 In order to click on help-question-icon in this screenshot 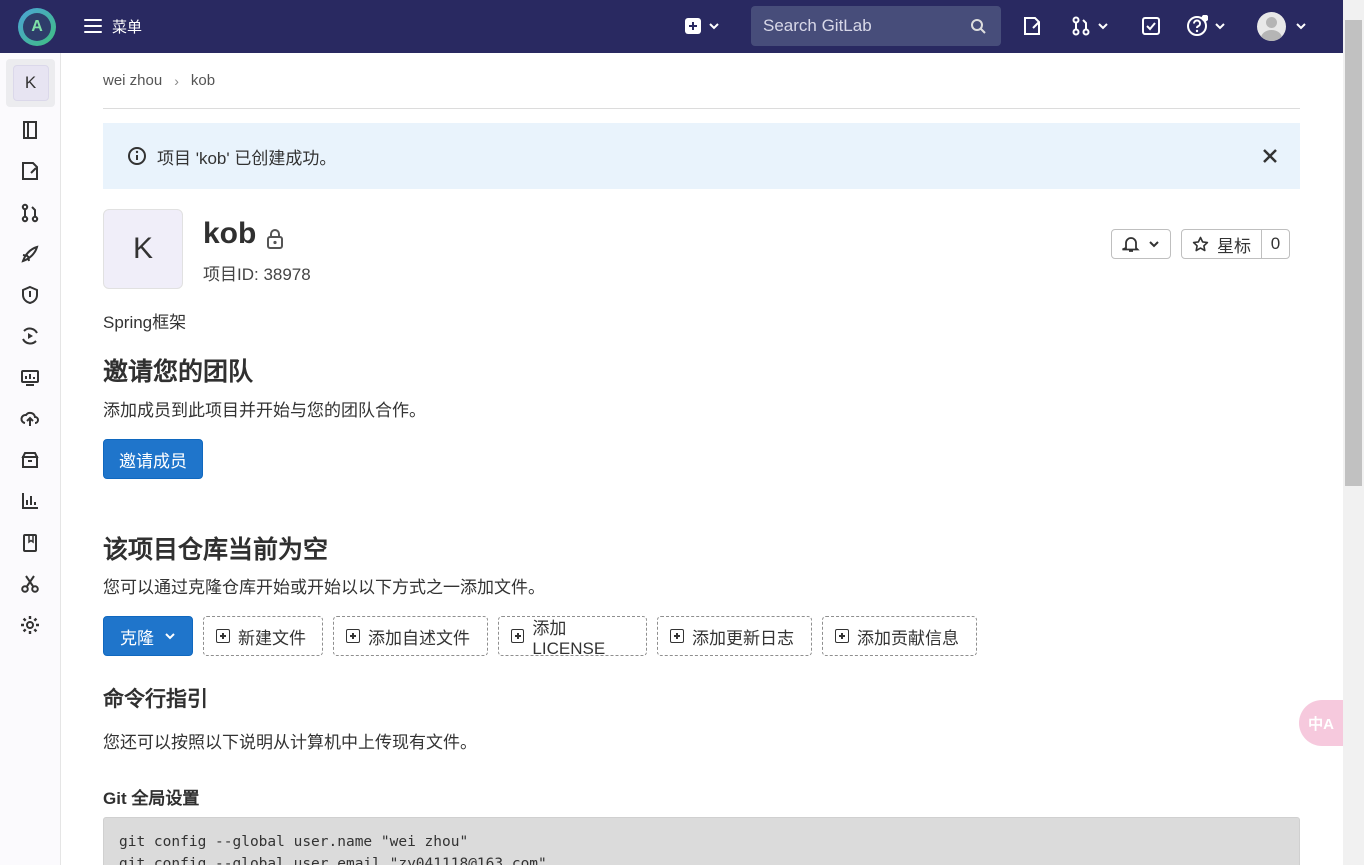, I will do `click(1197, 25)`.